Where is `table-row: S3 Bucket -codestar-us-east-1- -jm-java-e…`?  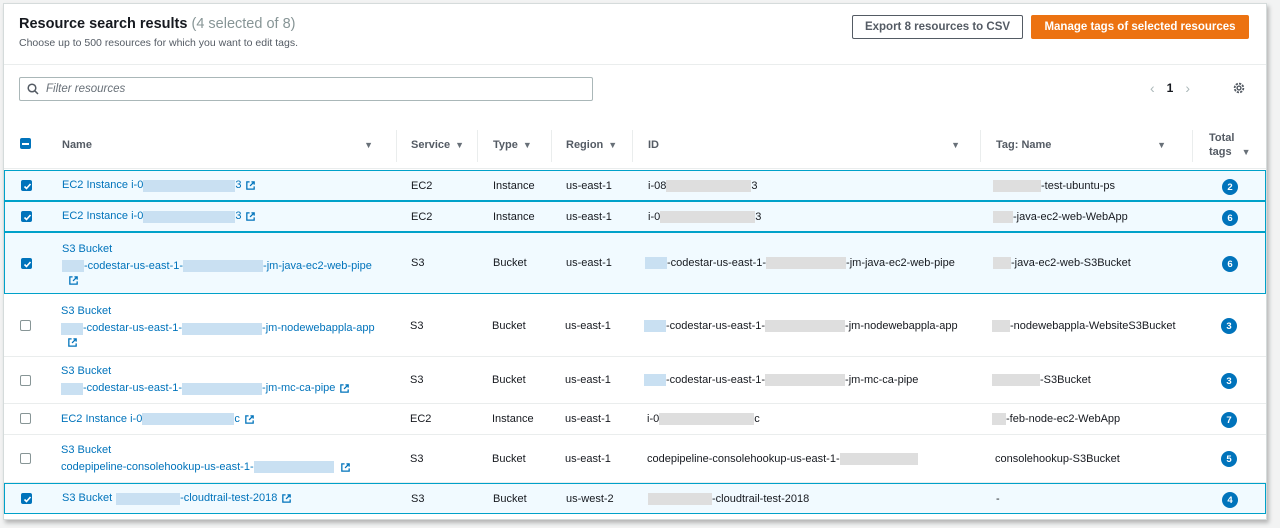 table-row: S3 Bucket -codestar-us-east-1- -jm-java-e… is located at coordinates (635, 263).